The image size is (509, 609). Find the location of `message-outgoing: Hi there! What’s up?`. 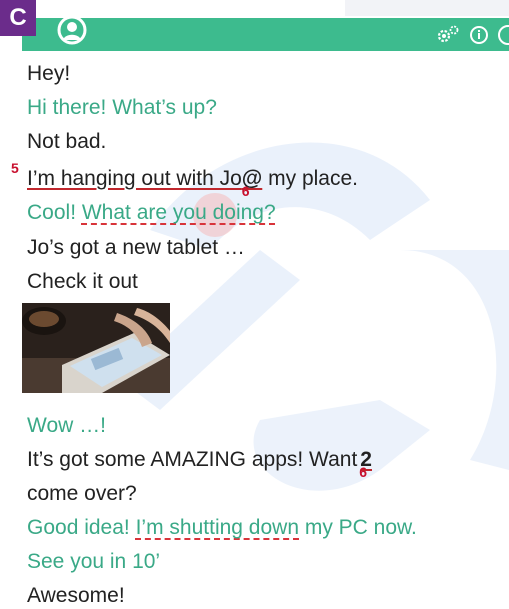

message-outgoing: Hi there! What’s up? is located at coordinates (122, 107).